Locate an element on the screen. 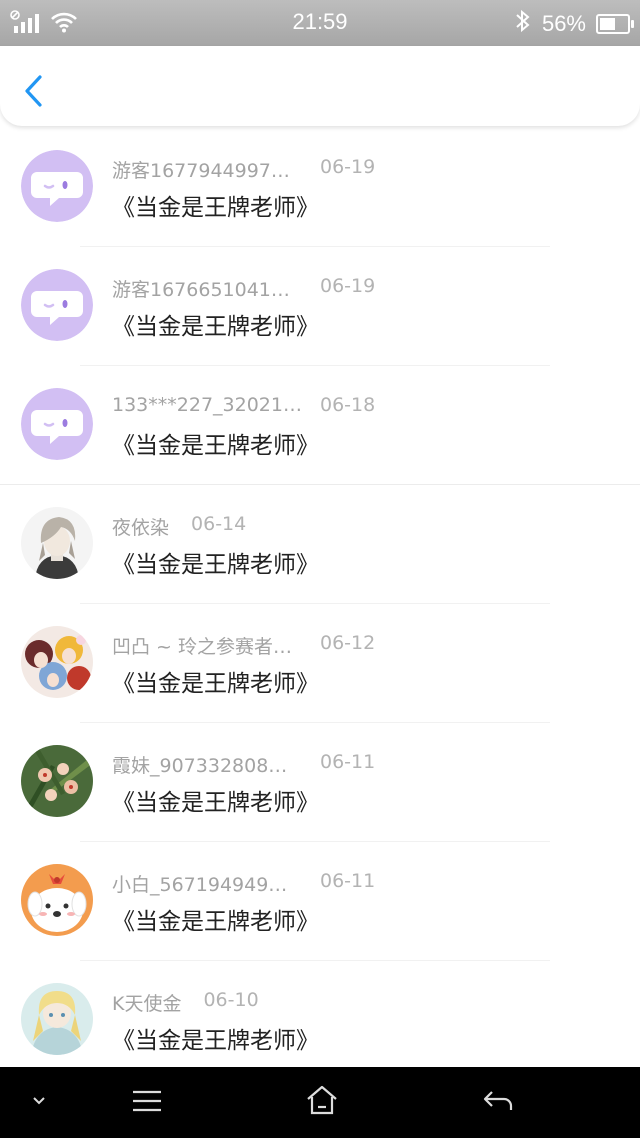 This screenshot has width=640, height=1138. collapse-button is located at coordinates (39, 1103).